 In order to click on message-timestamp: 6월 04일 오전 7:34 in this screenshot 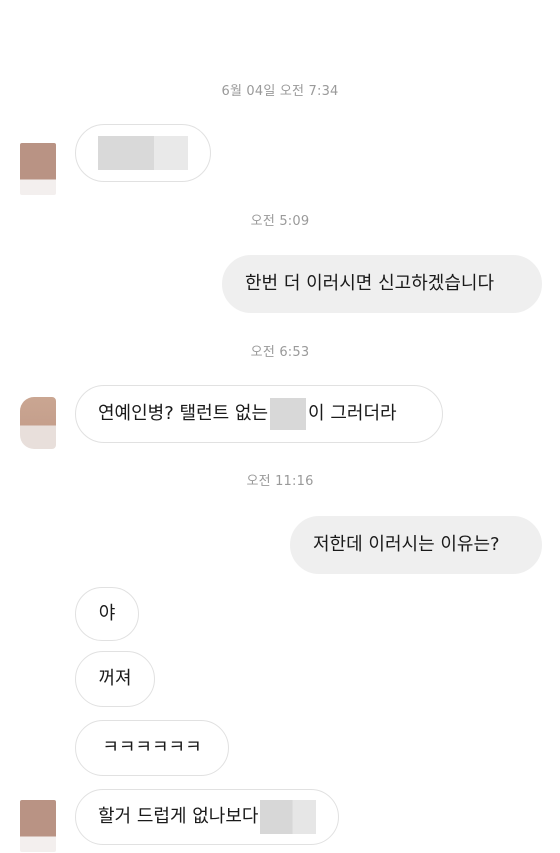, I will do `click(280, 91)`.